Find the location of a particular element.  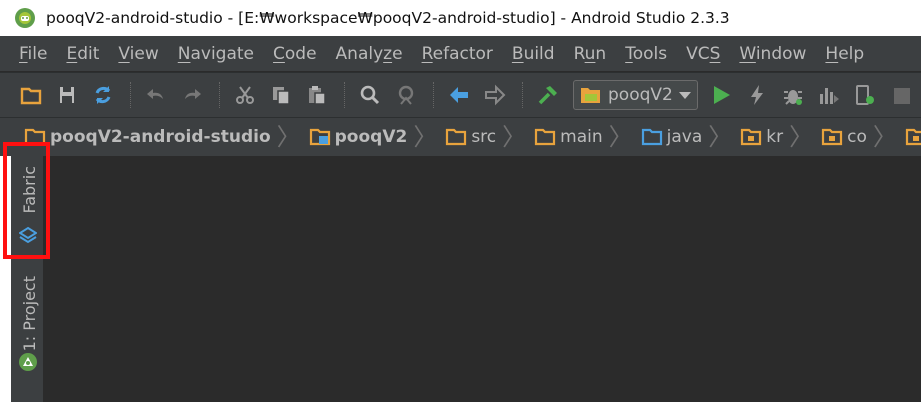

menu-help: Help is located at coordinates (842, 54).